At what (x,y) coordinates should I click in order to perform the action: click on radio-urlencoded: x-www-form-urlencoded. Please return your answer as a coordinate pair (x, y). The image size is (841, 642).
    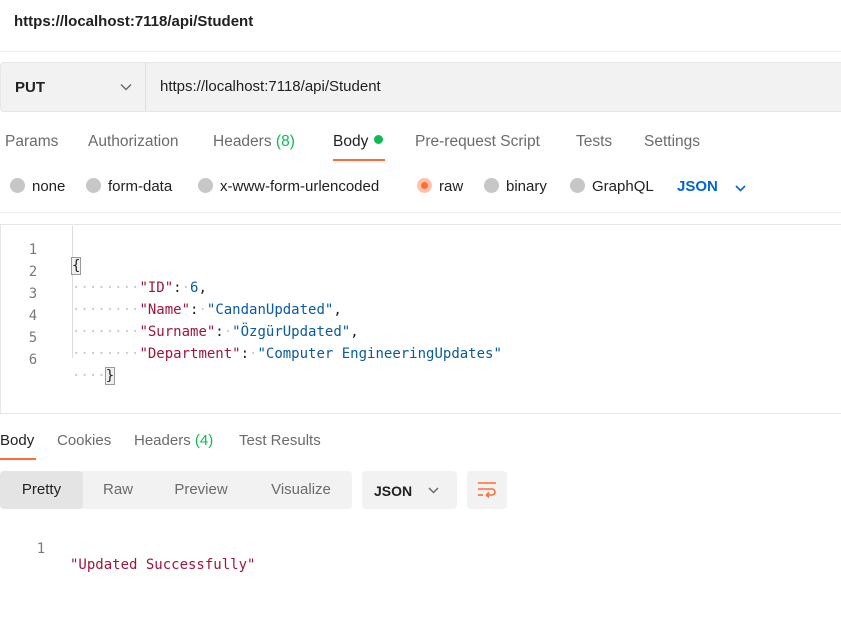
    Looking at the image, I should click on (288, 186).